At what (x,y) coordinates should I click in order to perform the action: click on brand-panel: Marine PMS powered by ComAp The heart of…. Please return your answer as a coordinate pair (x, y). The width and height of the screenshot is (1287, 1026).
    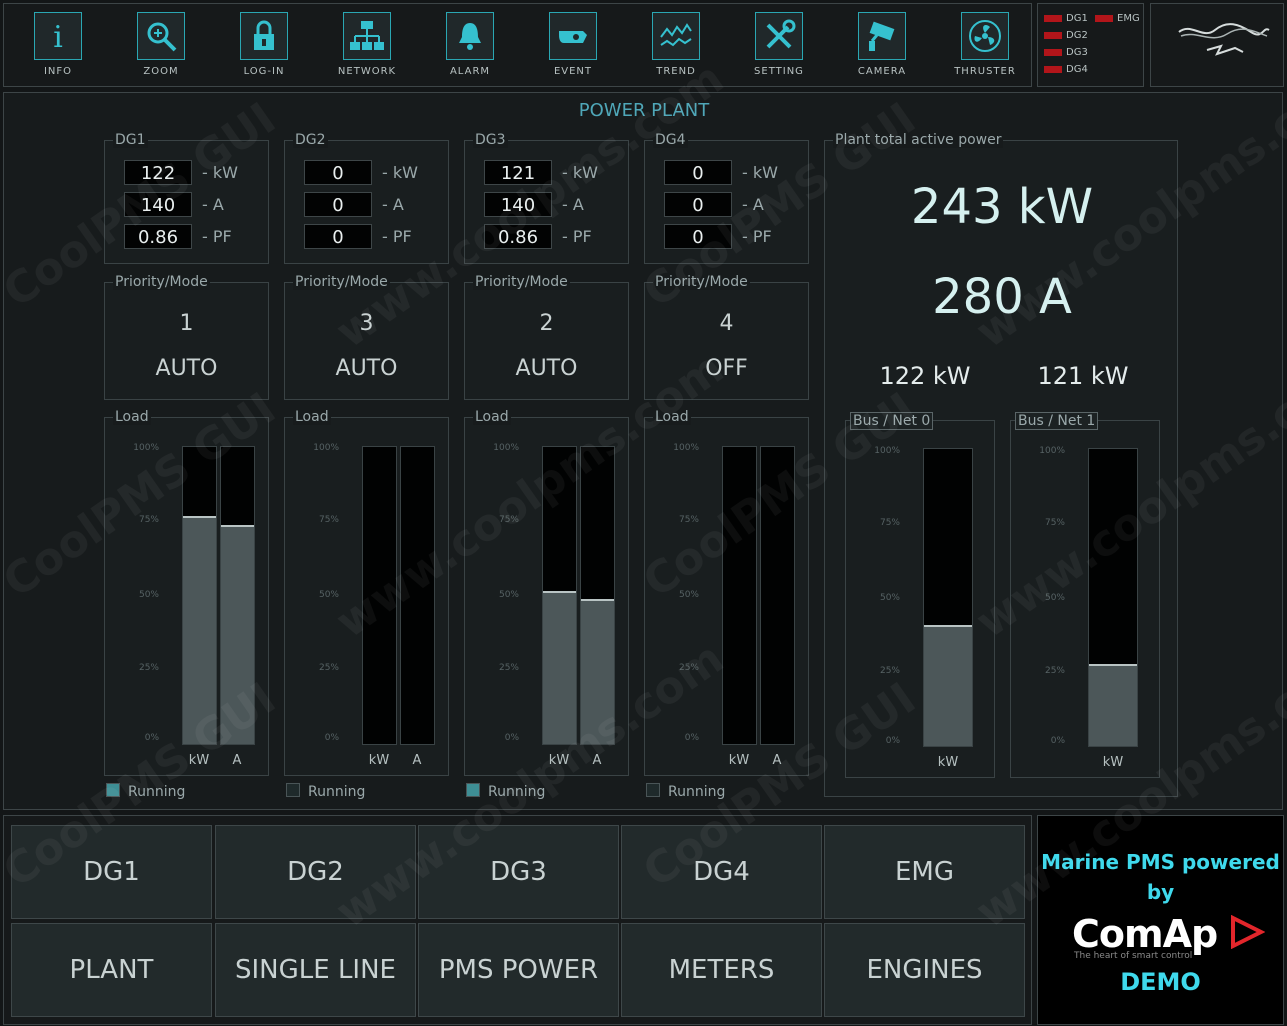
    Looking at the image, I should click on (1160, 920).